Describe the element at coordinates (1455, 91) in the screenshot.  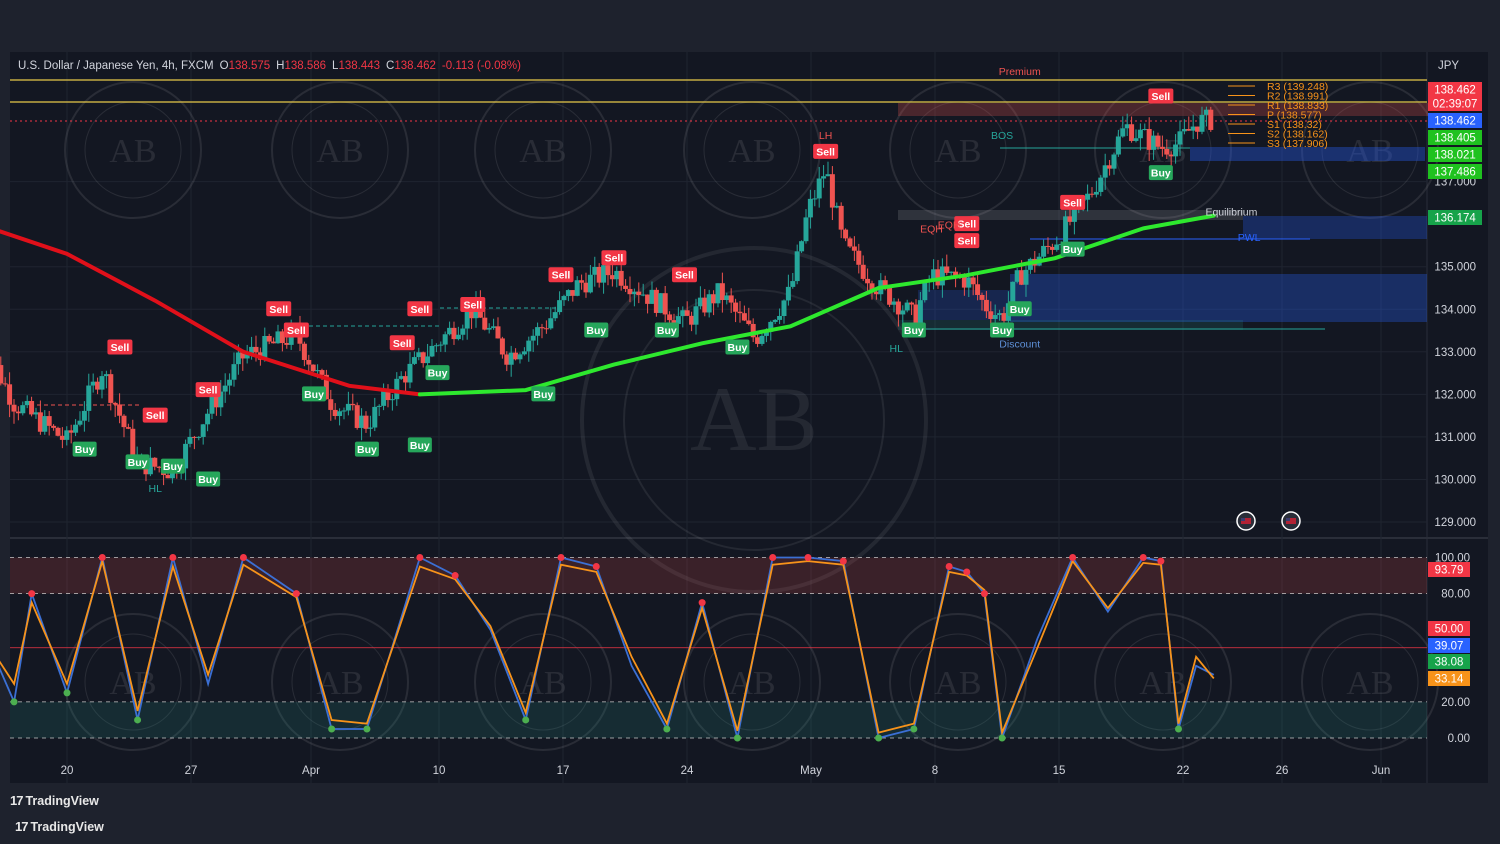
I see `price-tag-text: 138.462` at that location.